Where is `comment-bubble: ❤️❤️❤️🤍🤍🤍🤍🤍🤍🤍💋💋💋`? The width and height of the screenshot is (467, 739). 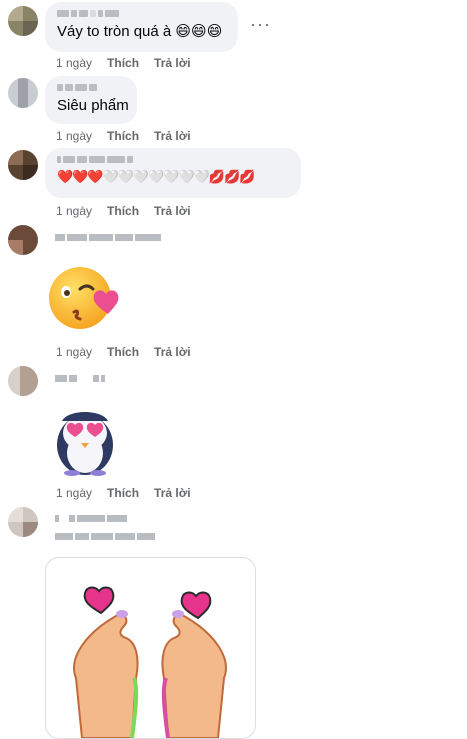
comment-bubble: ❤️❤️❤️🤍🤍🤍🤍🤍🤍🤍💋💋💋 is located at coordinates (173, 173).